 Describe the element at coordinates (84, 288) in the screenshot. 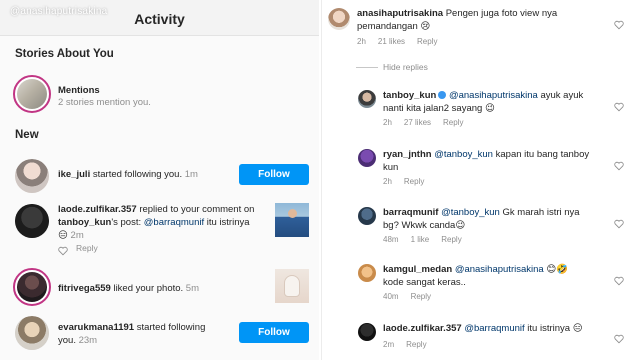

I see `username: fitrivega559` at that location.